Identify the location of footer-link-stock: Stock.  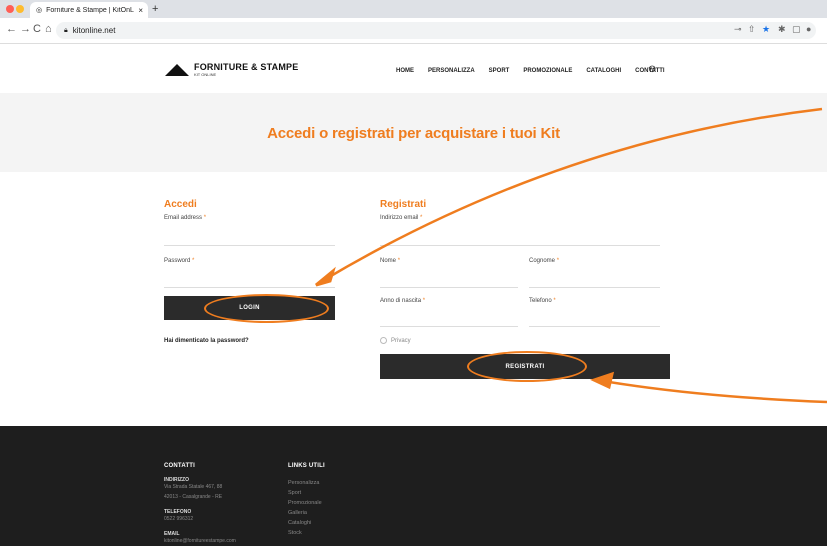
(295, 533).